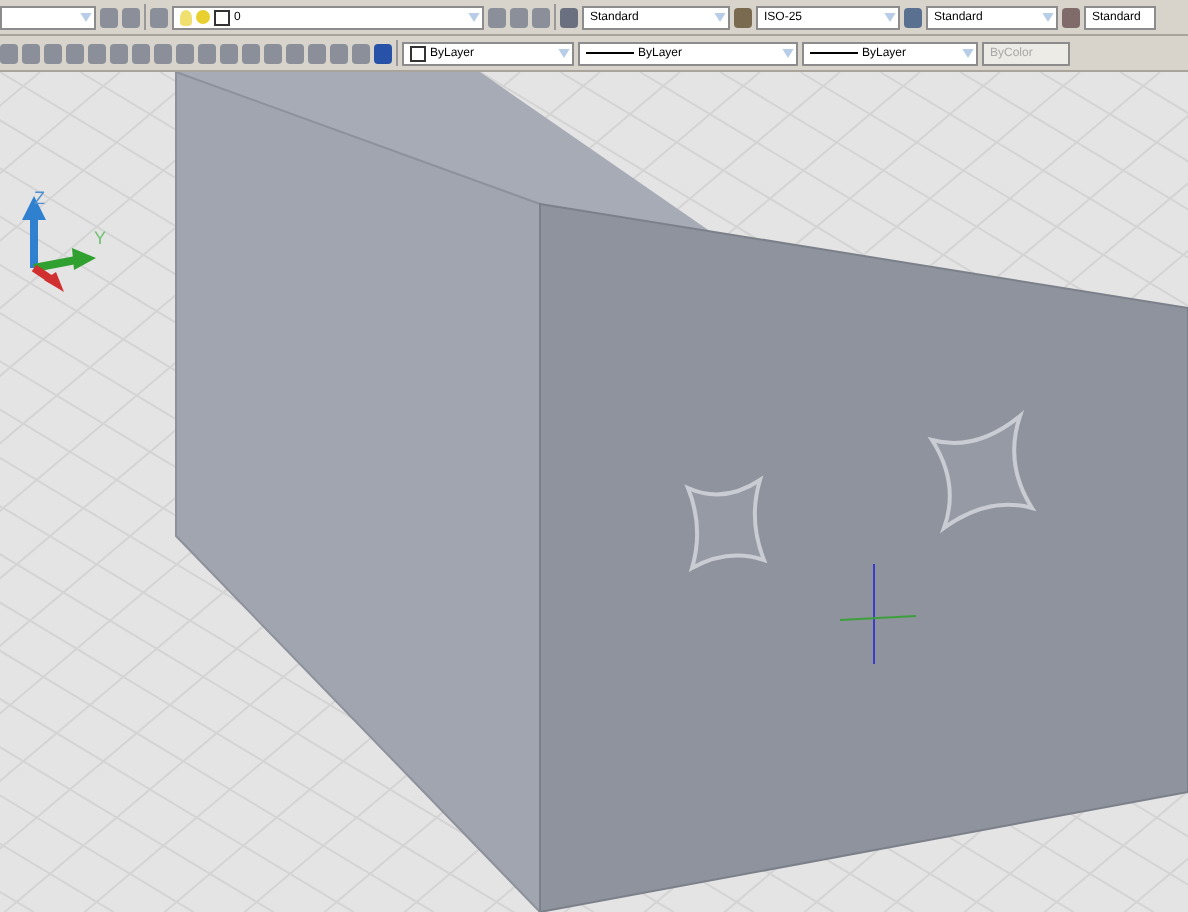 This screenshot has width=1188, height=912. I want to click on lightbulb-icon, so click(186, 17).